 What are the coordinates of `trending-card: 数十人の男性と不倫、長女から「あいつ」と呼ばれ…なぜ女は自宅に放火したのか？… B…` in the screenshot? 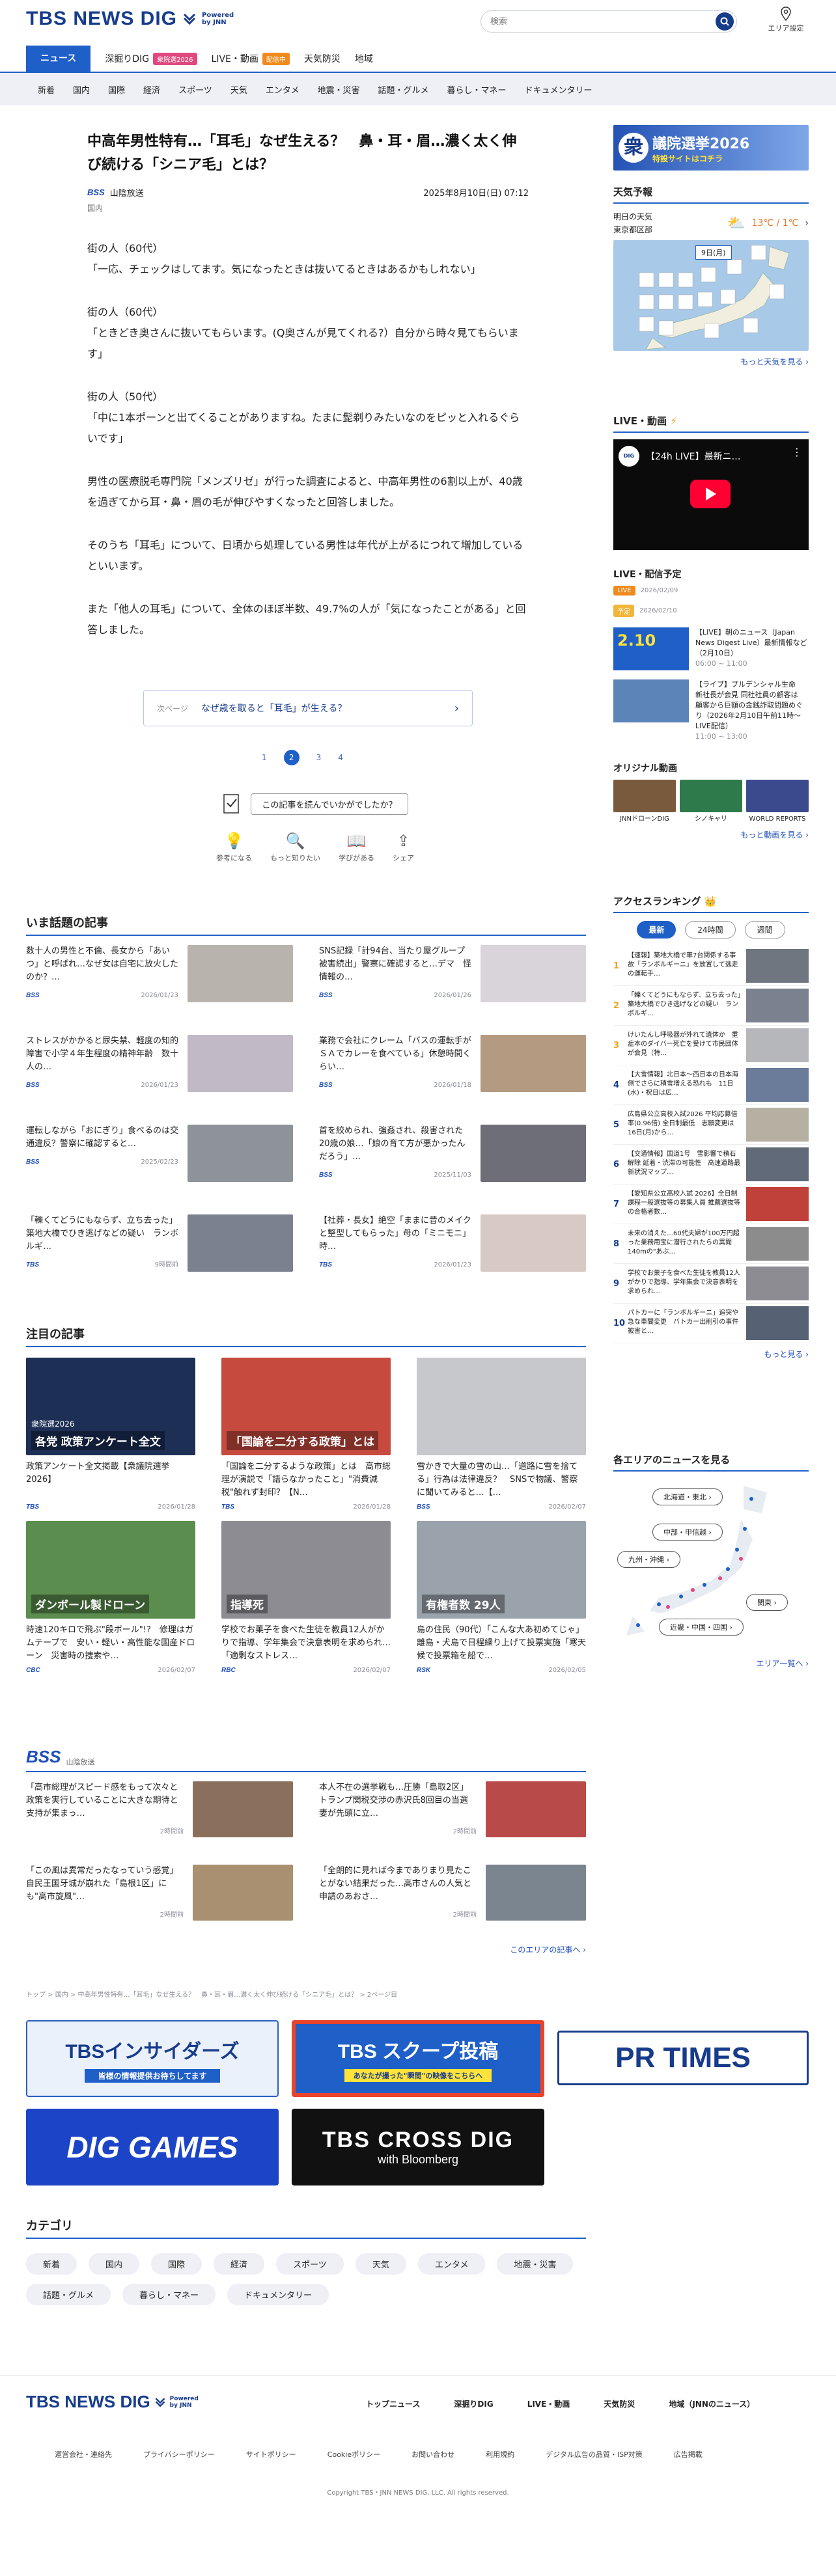 It's located at (159, 986).